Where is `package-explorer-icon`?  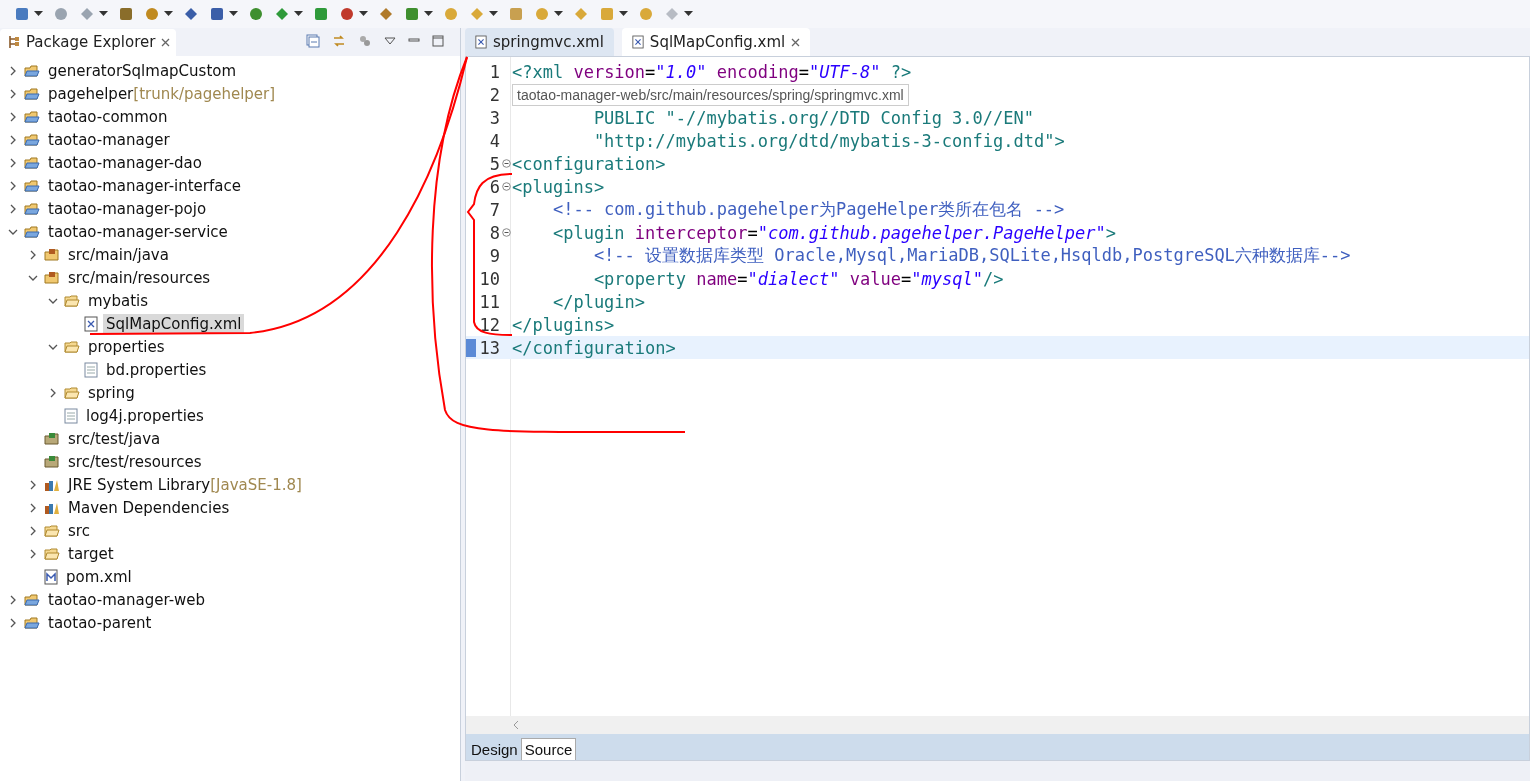
package-explorer-icon is located at coordinates (14, 42).